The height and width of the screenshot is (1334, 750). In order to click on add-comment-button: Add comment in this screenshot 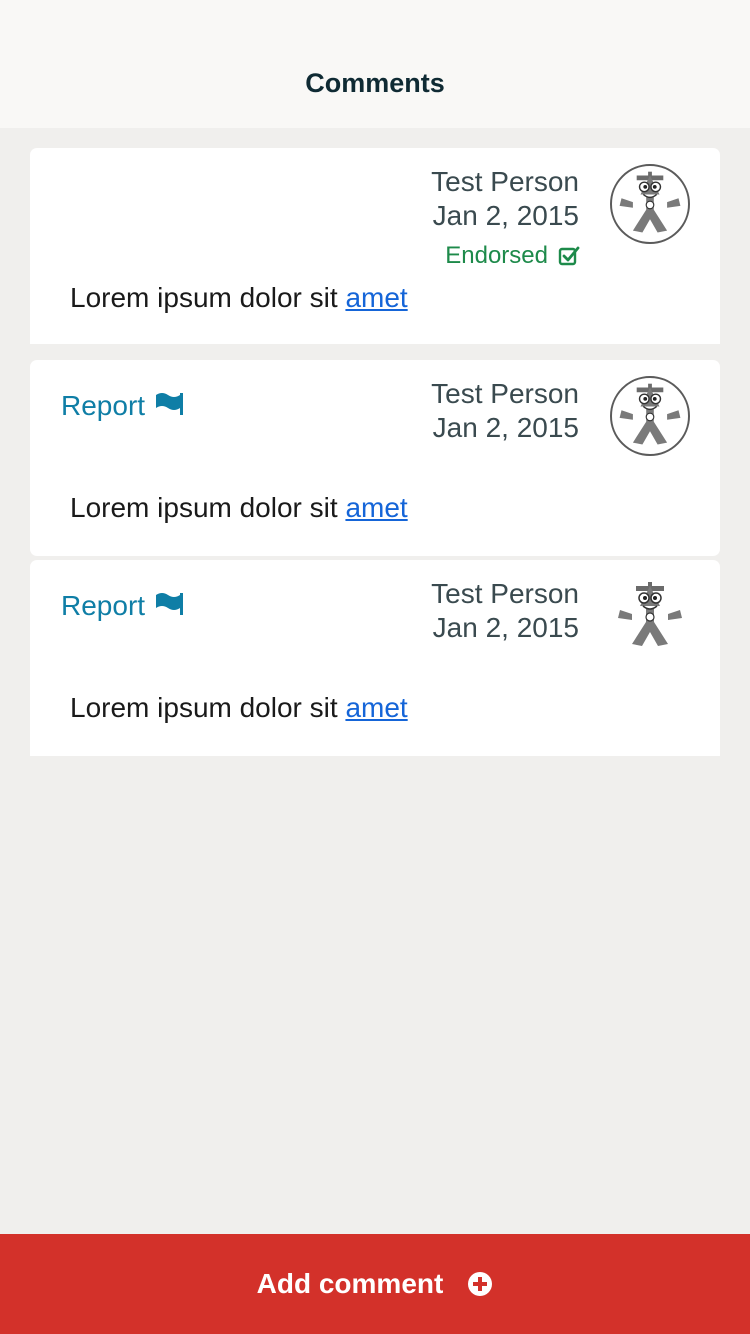, I will do `click(375, 1284)`.